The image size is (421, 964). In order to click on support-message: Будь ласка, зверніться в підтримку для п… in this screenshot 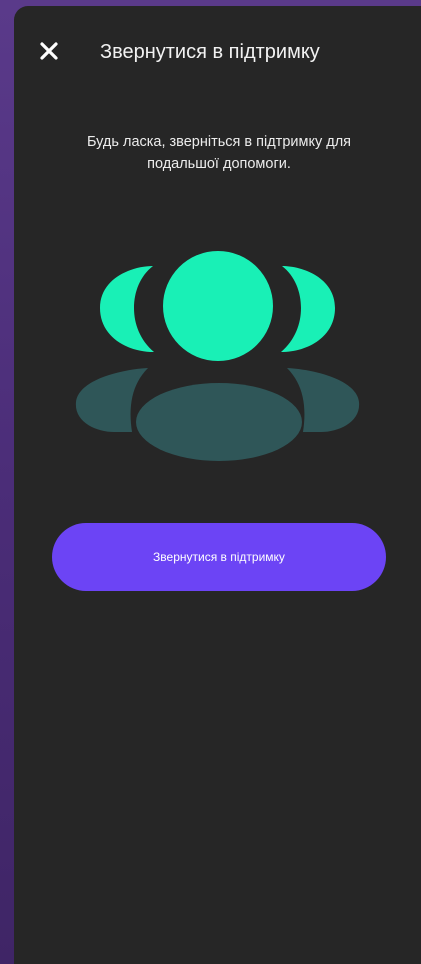, I will do `click(219, 153)`.